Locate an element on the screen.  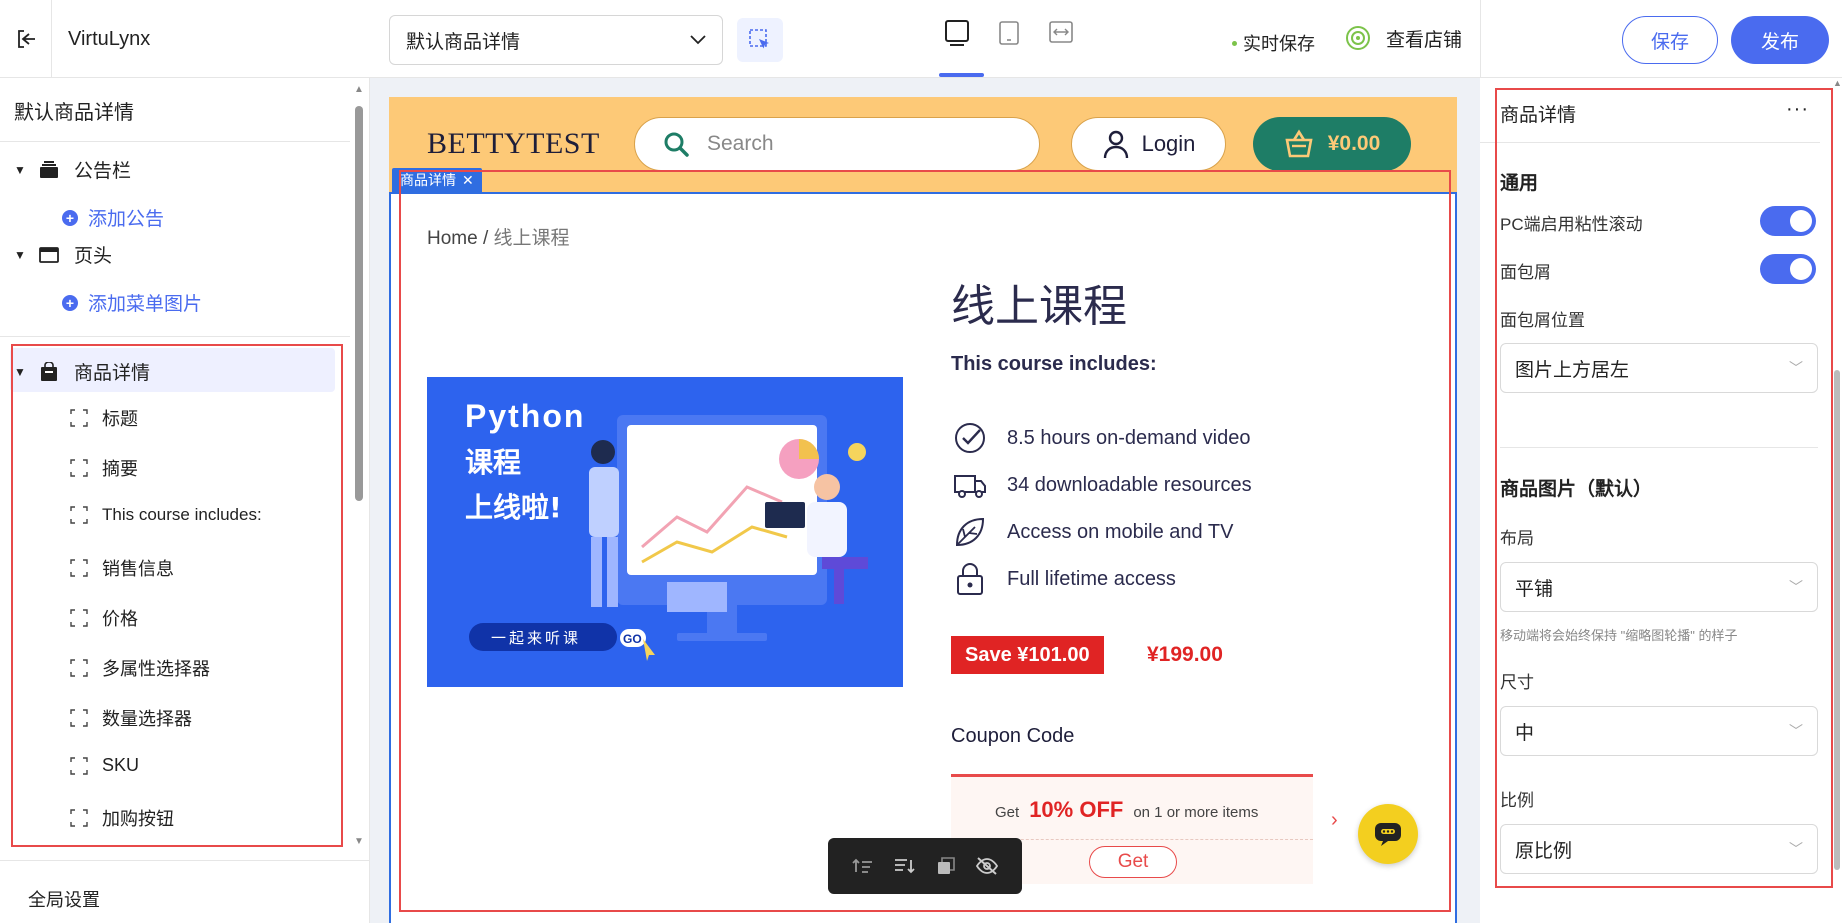
expand-width-icon is located at coordinates (1061, 32).